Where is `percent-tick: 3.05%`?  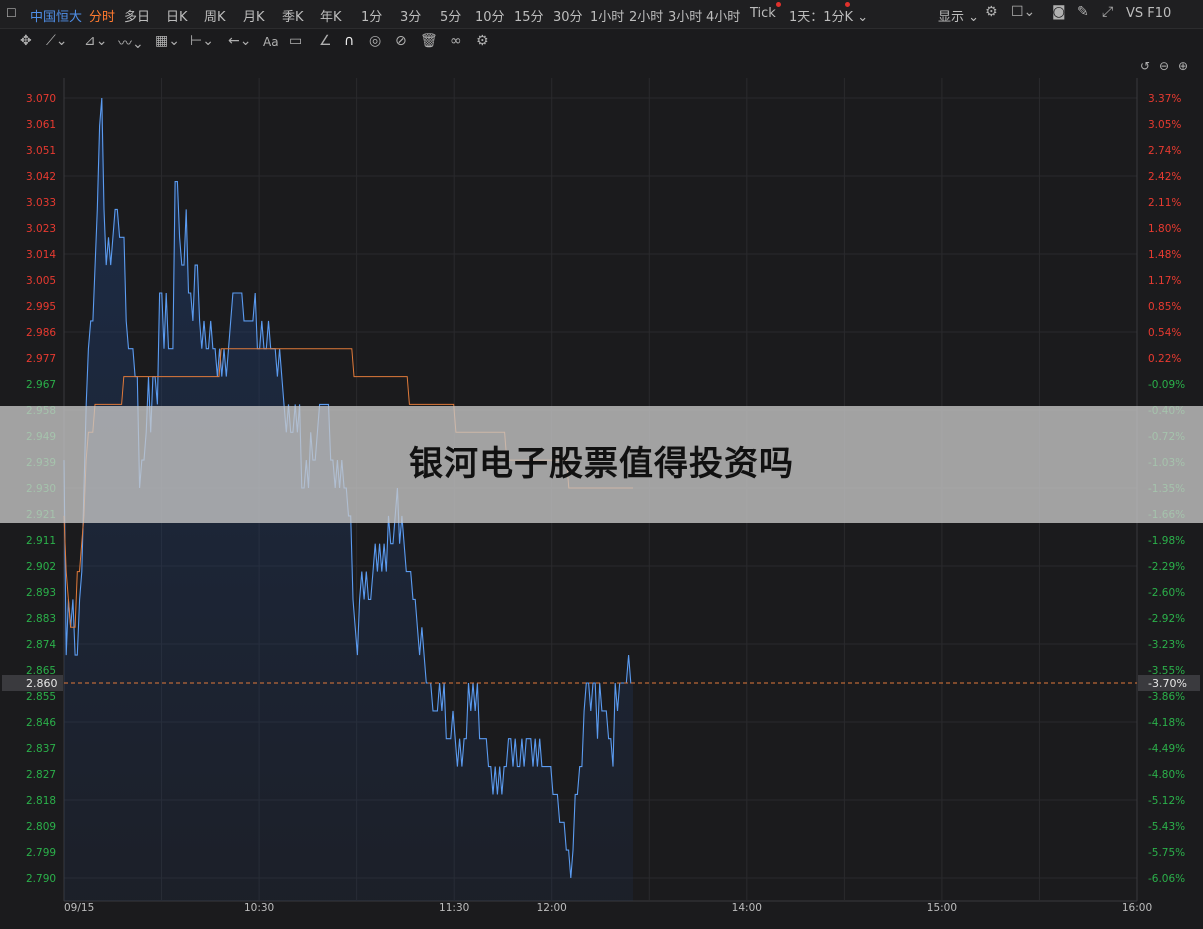
percent-tick: 3.05% is located at coordinates (1164, 125).